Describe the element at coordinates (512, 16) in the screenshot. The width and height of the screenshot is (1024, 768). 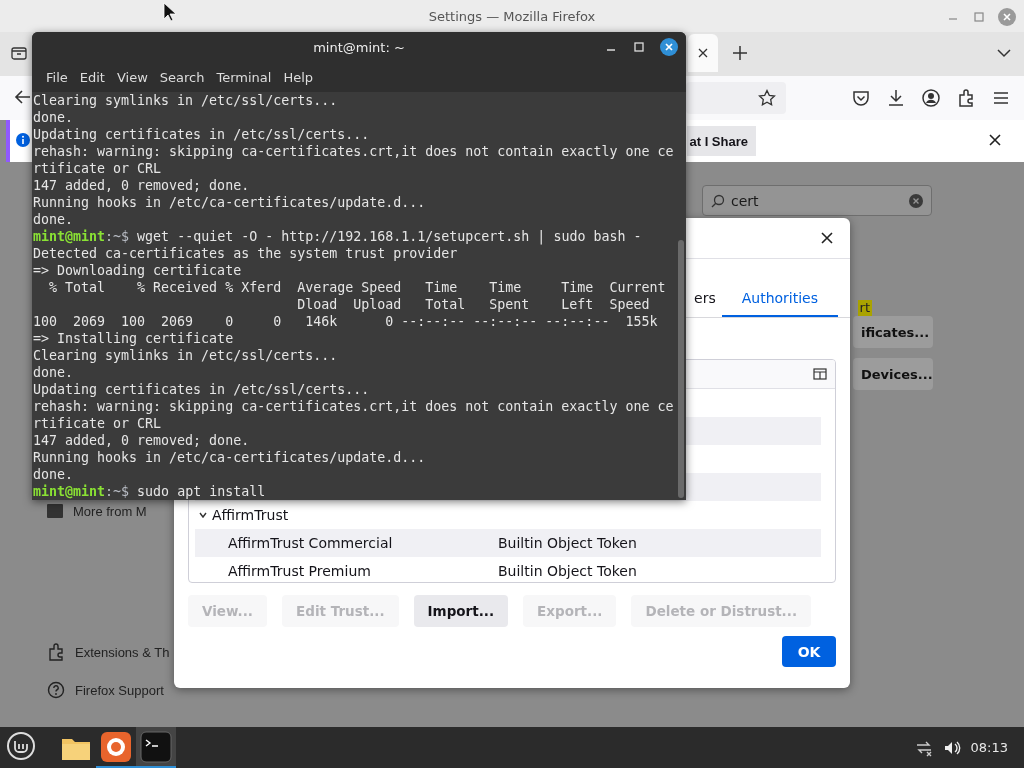
I see `window-title: Settings — Mozilla Firefox` at that location.